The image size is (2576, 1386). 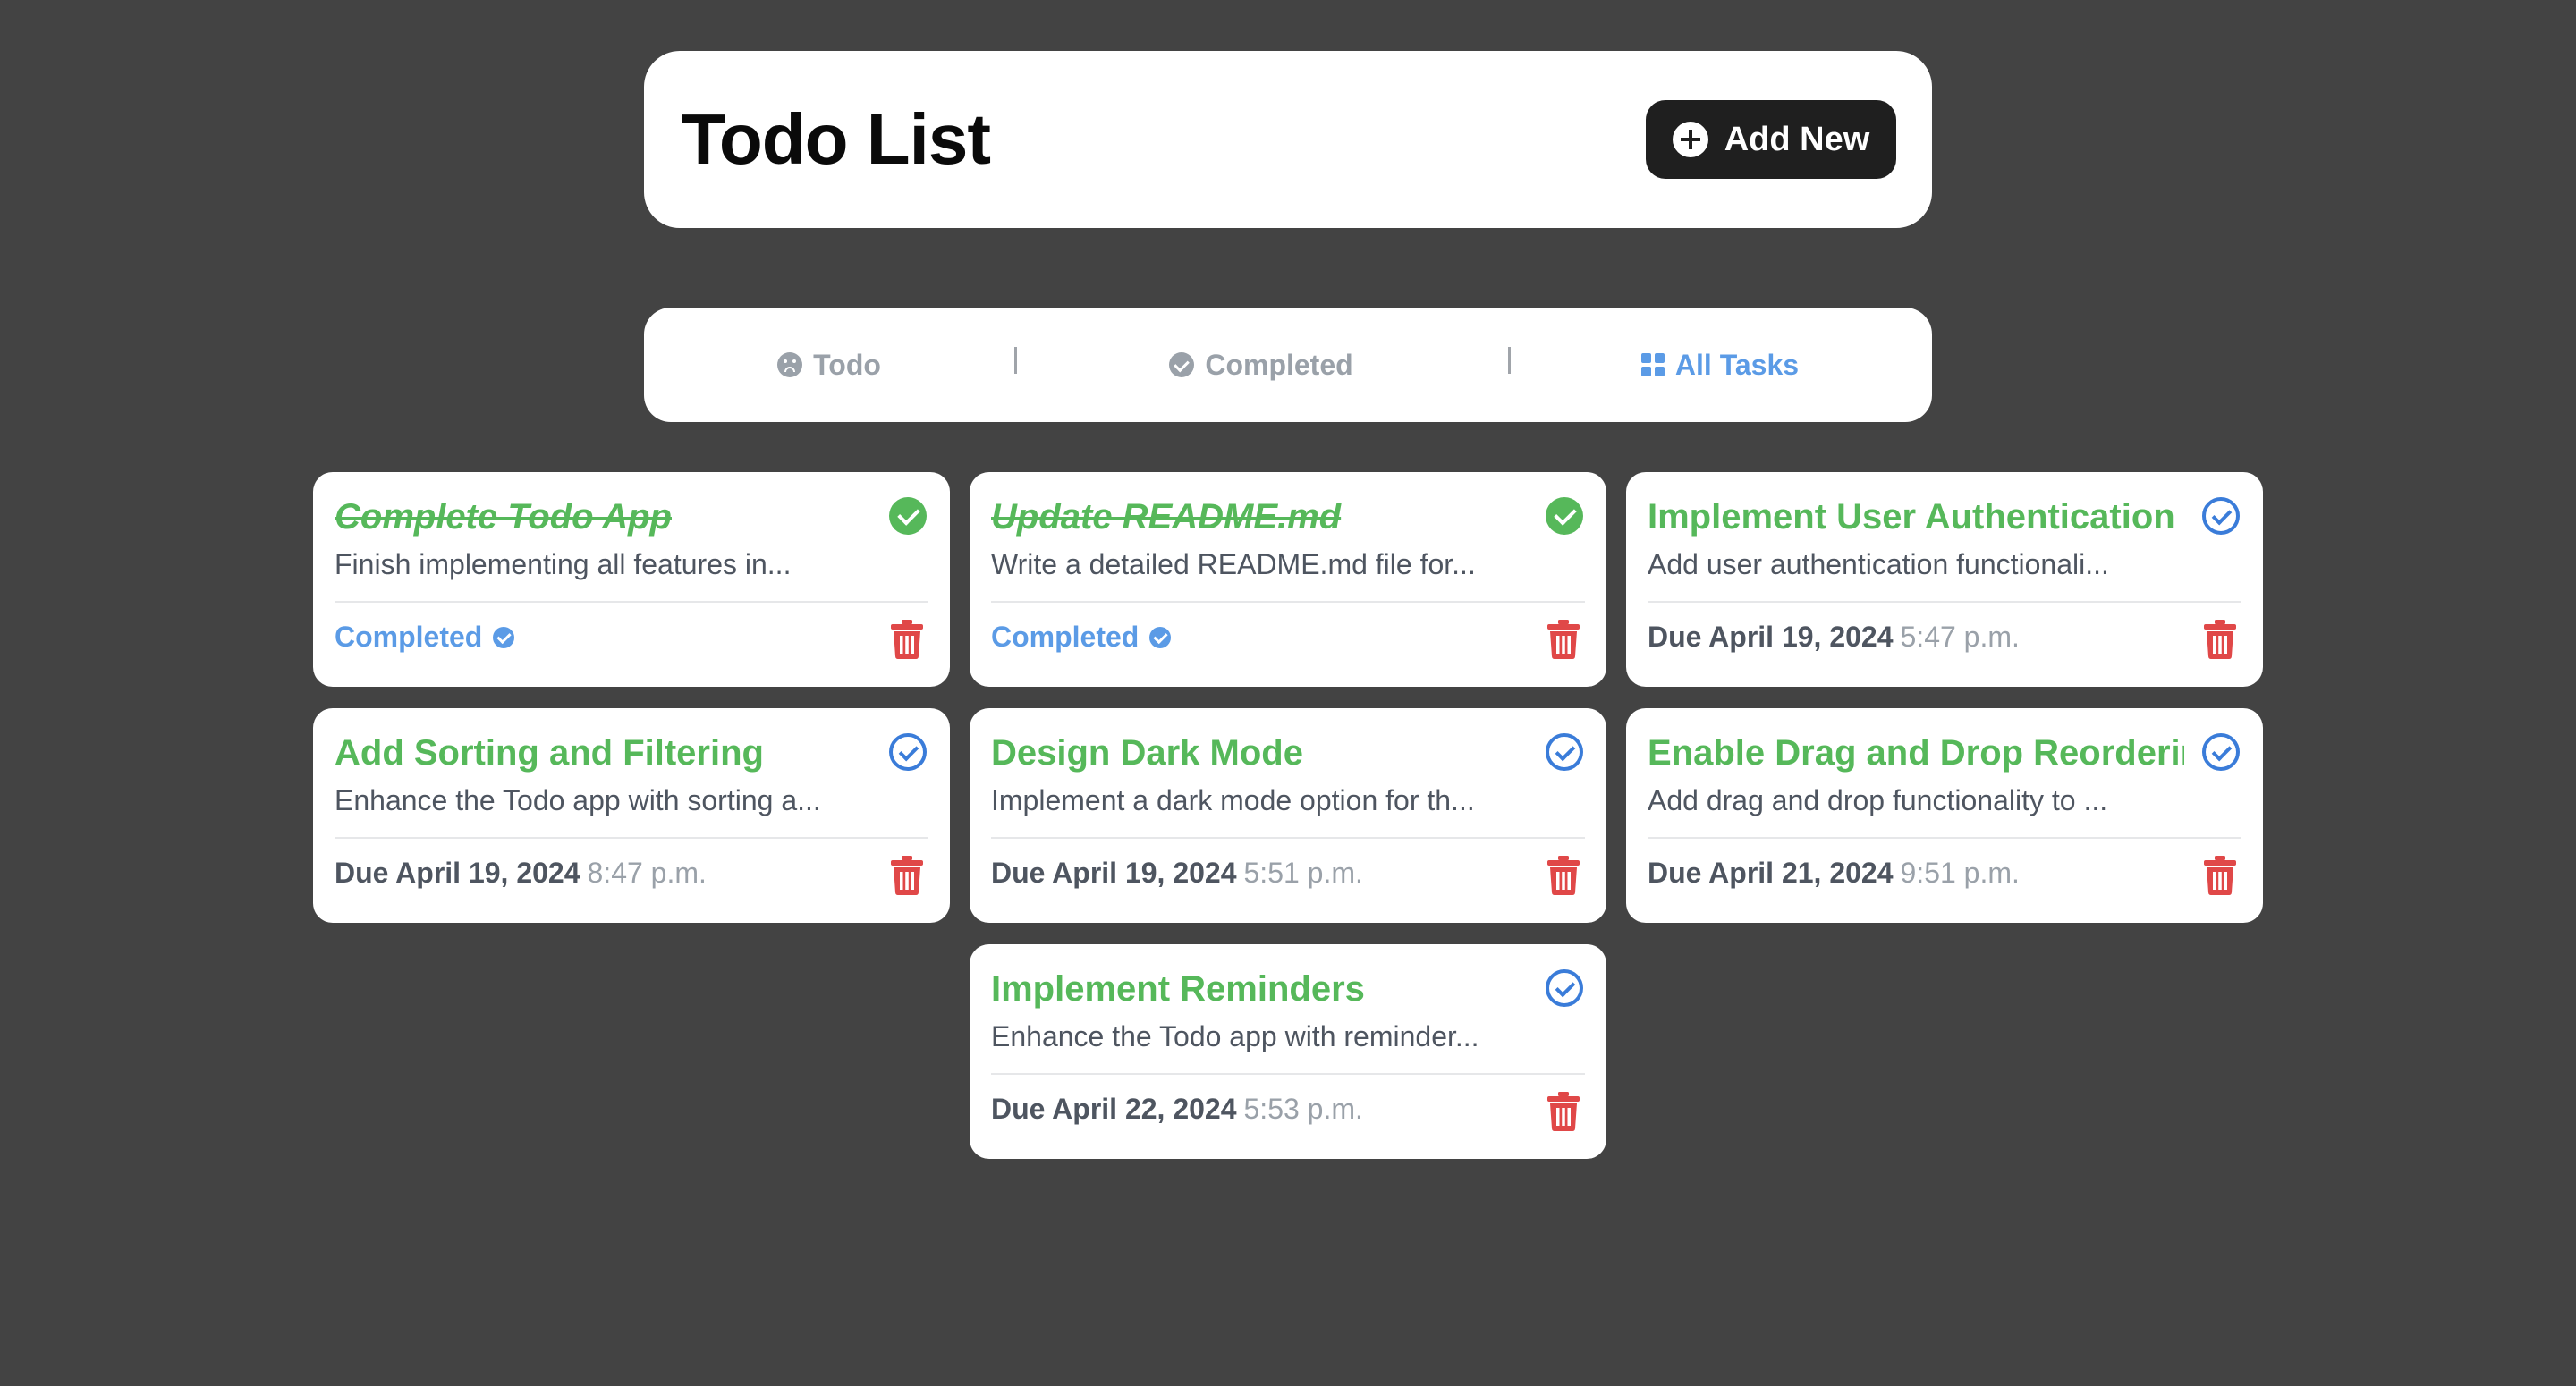 I want to click on tab-all-tasks: All Tasks, so click(x=1720, y=365).